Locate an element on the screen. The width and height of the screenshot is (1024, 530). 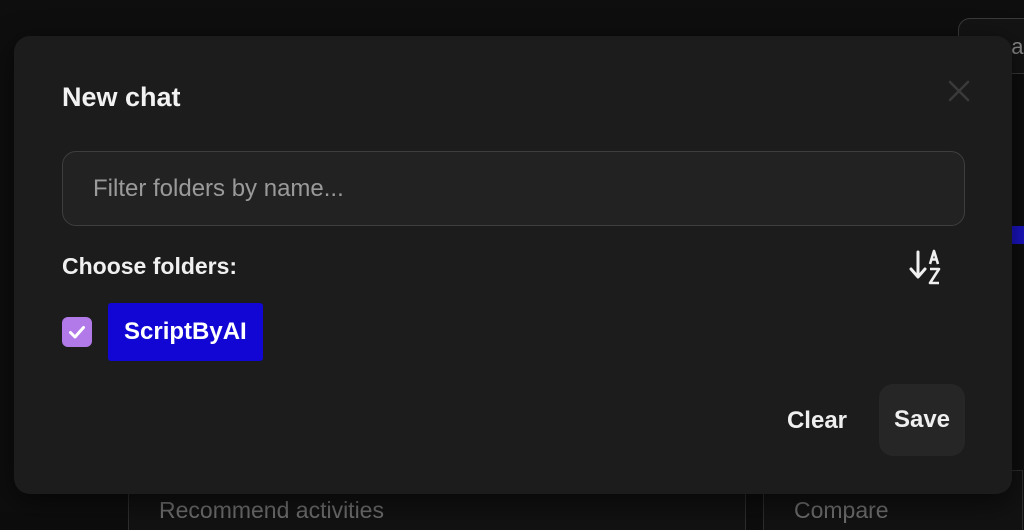
folder-name-chip: ScriptByAI is located at coordinates (185, 332).